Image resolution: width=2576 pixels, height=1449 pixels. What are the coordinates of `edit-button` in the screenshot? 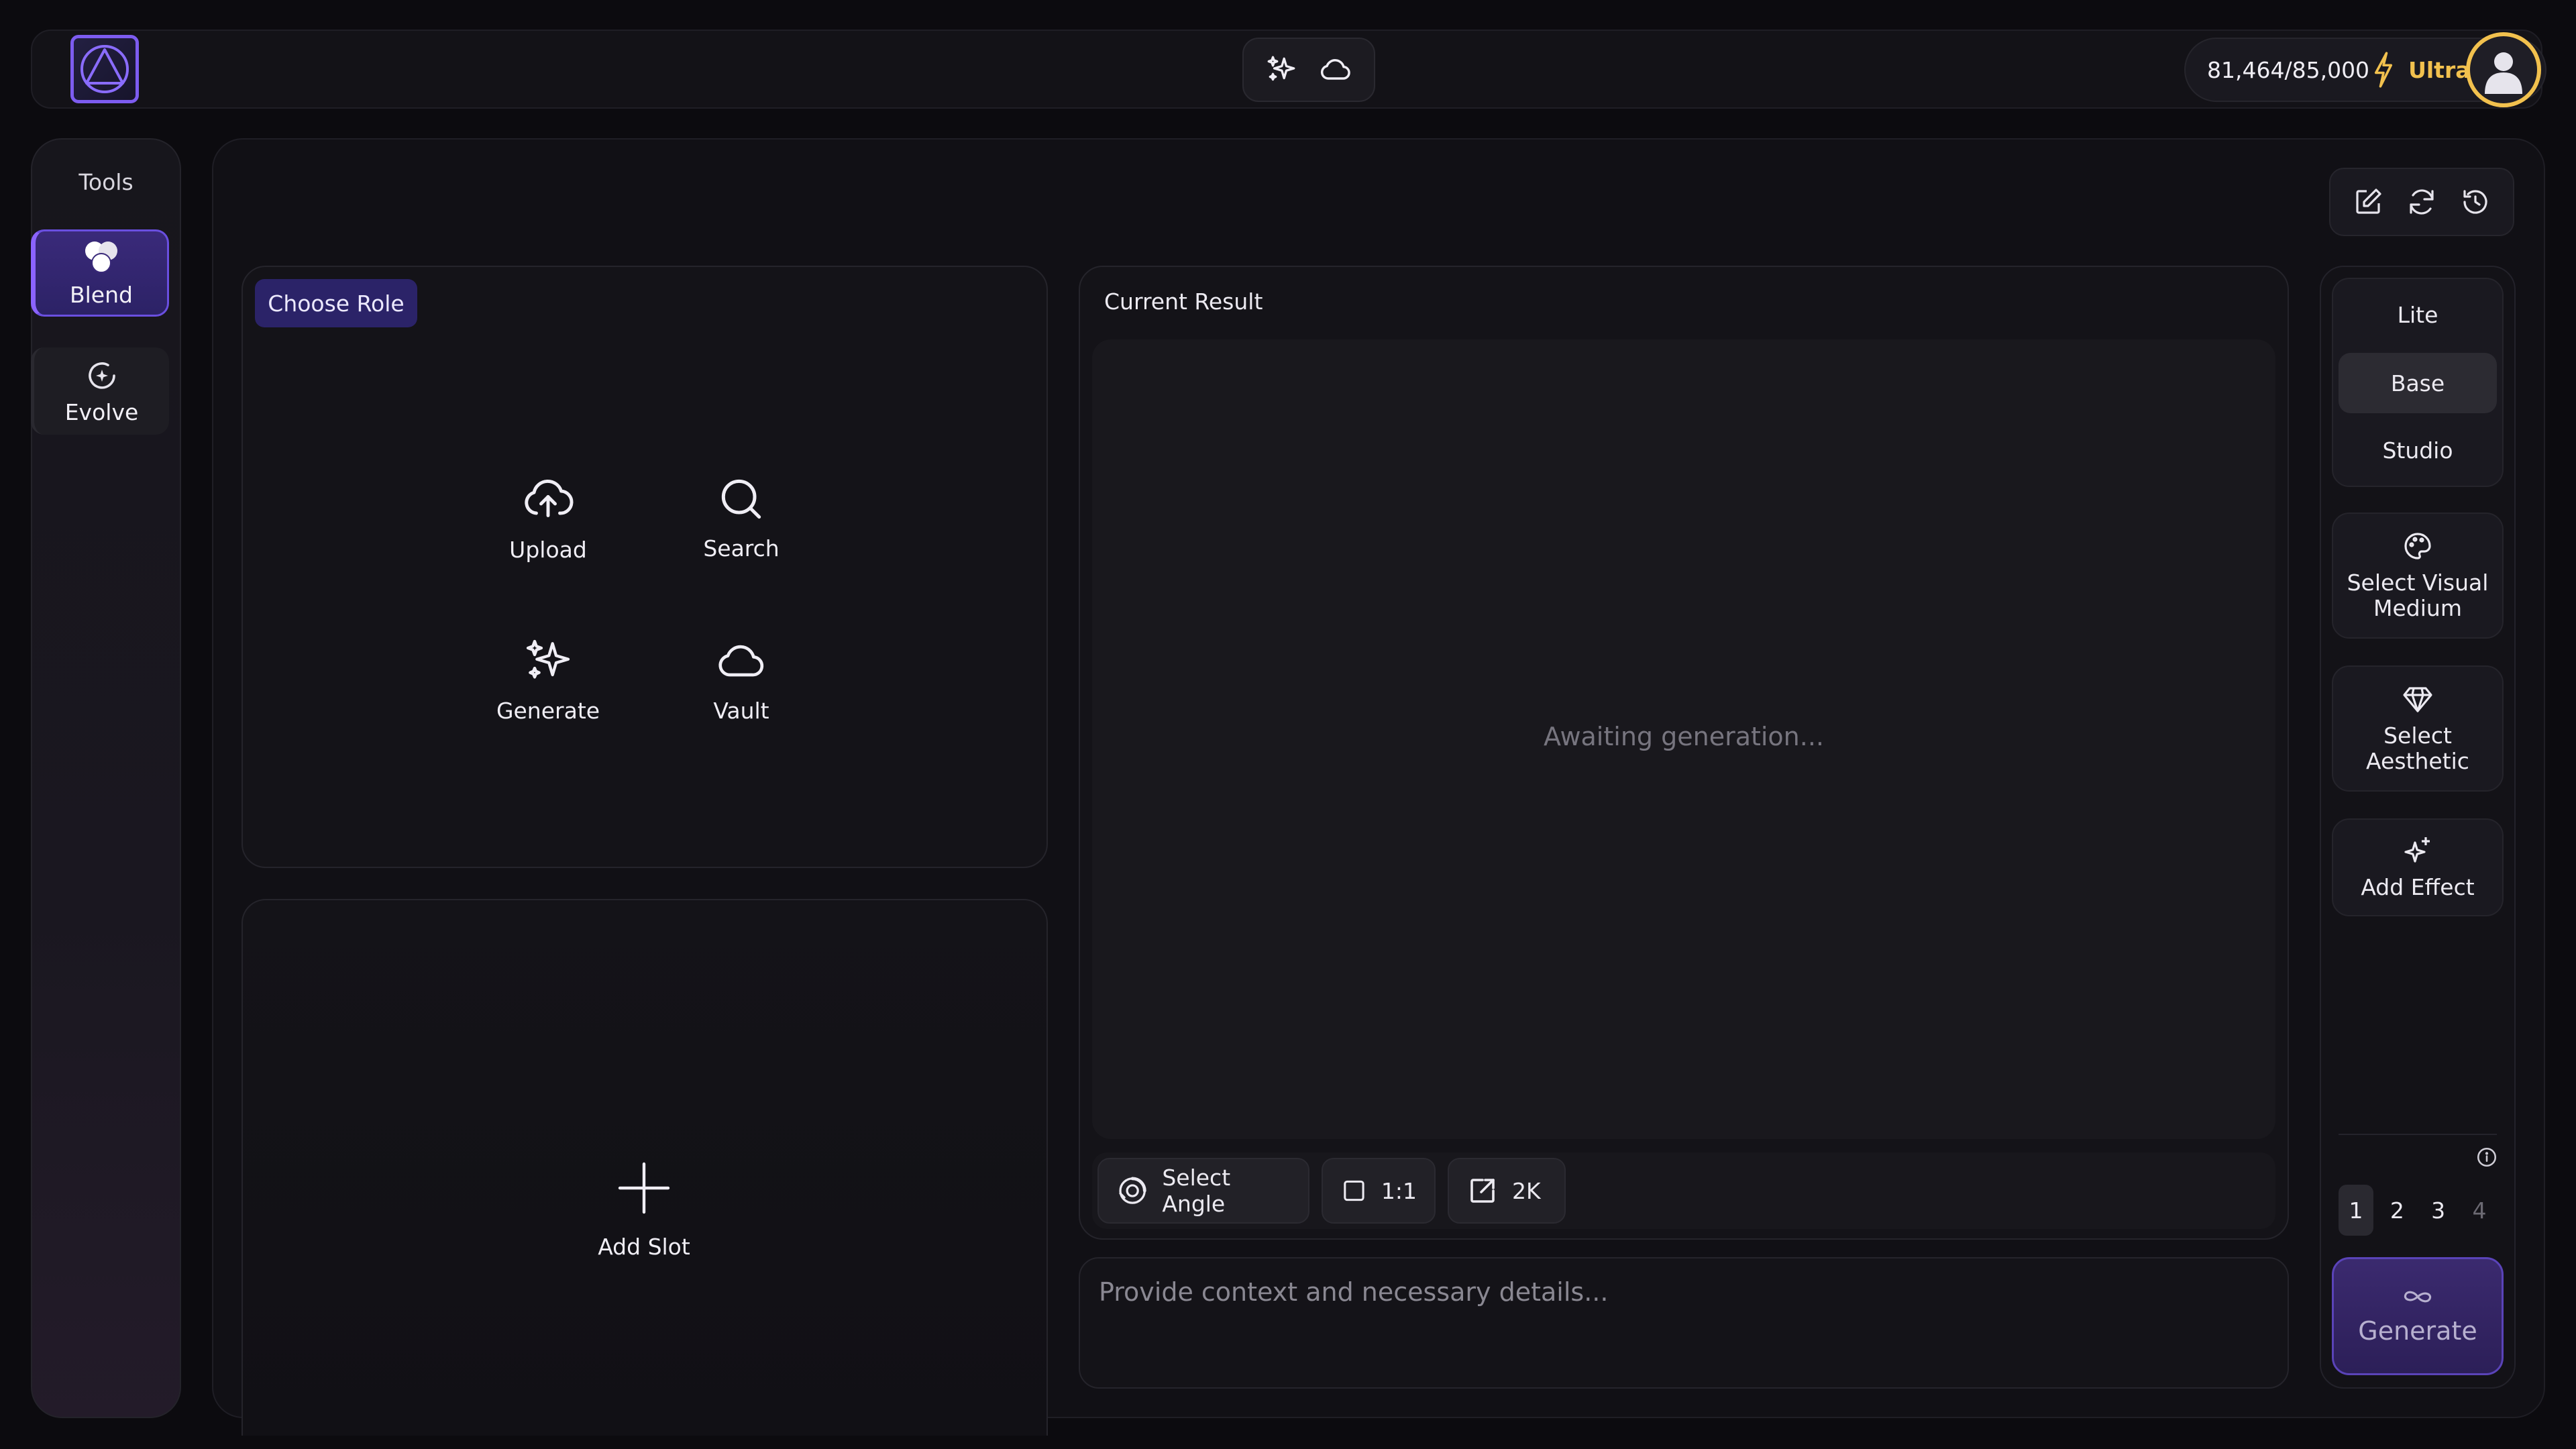 It's located at (2368, 202).